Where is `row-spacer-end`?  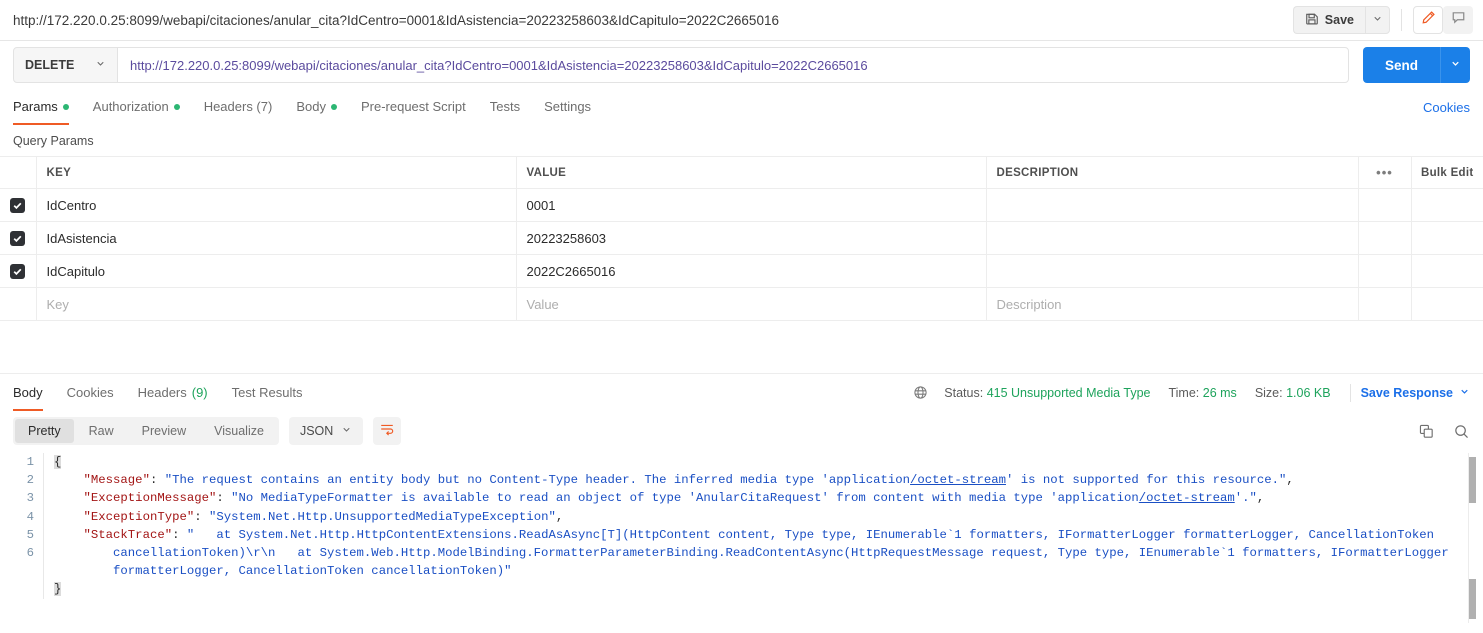
row-spacer-end is located at coordinates (1447, 271).